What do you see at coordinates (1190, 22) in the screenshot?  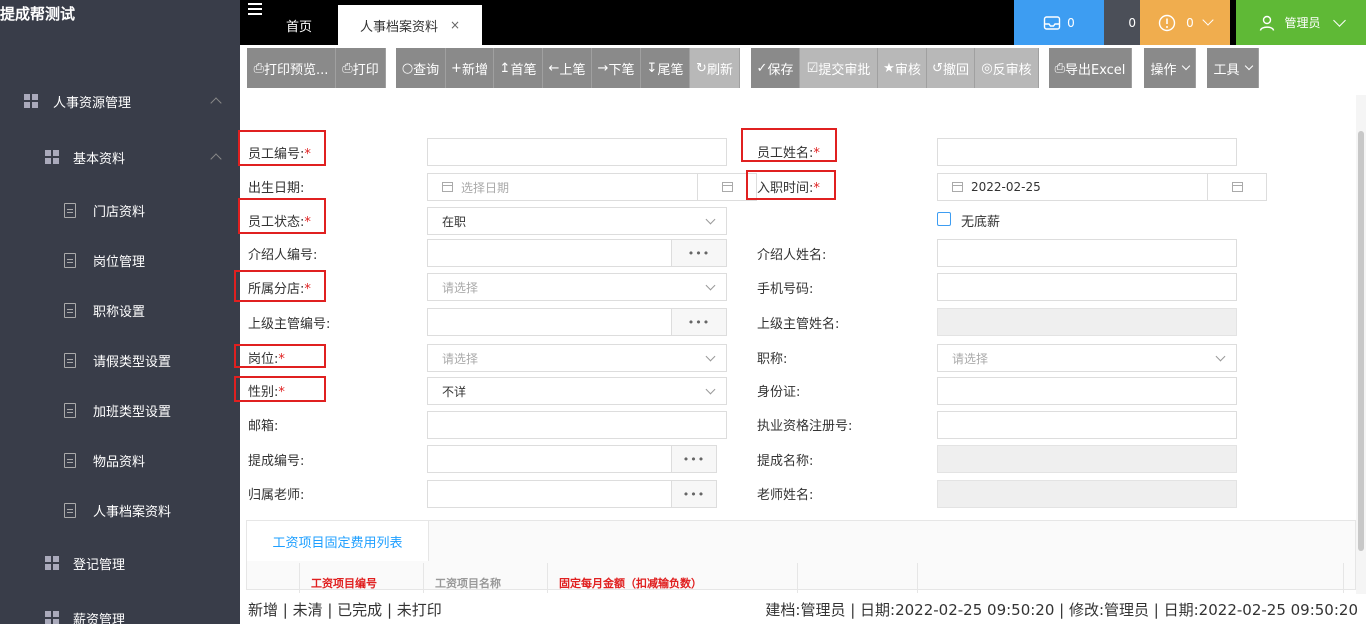 I see `alert-count: 0` at bounding box center [1190, 22].